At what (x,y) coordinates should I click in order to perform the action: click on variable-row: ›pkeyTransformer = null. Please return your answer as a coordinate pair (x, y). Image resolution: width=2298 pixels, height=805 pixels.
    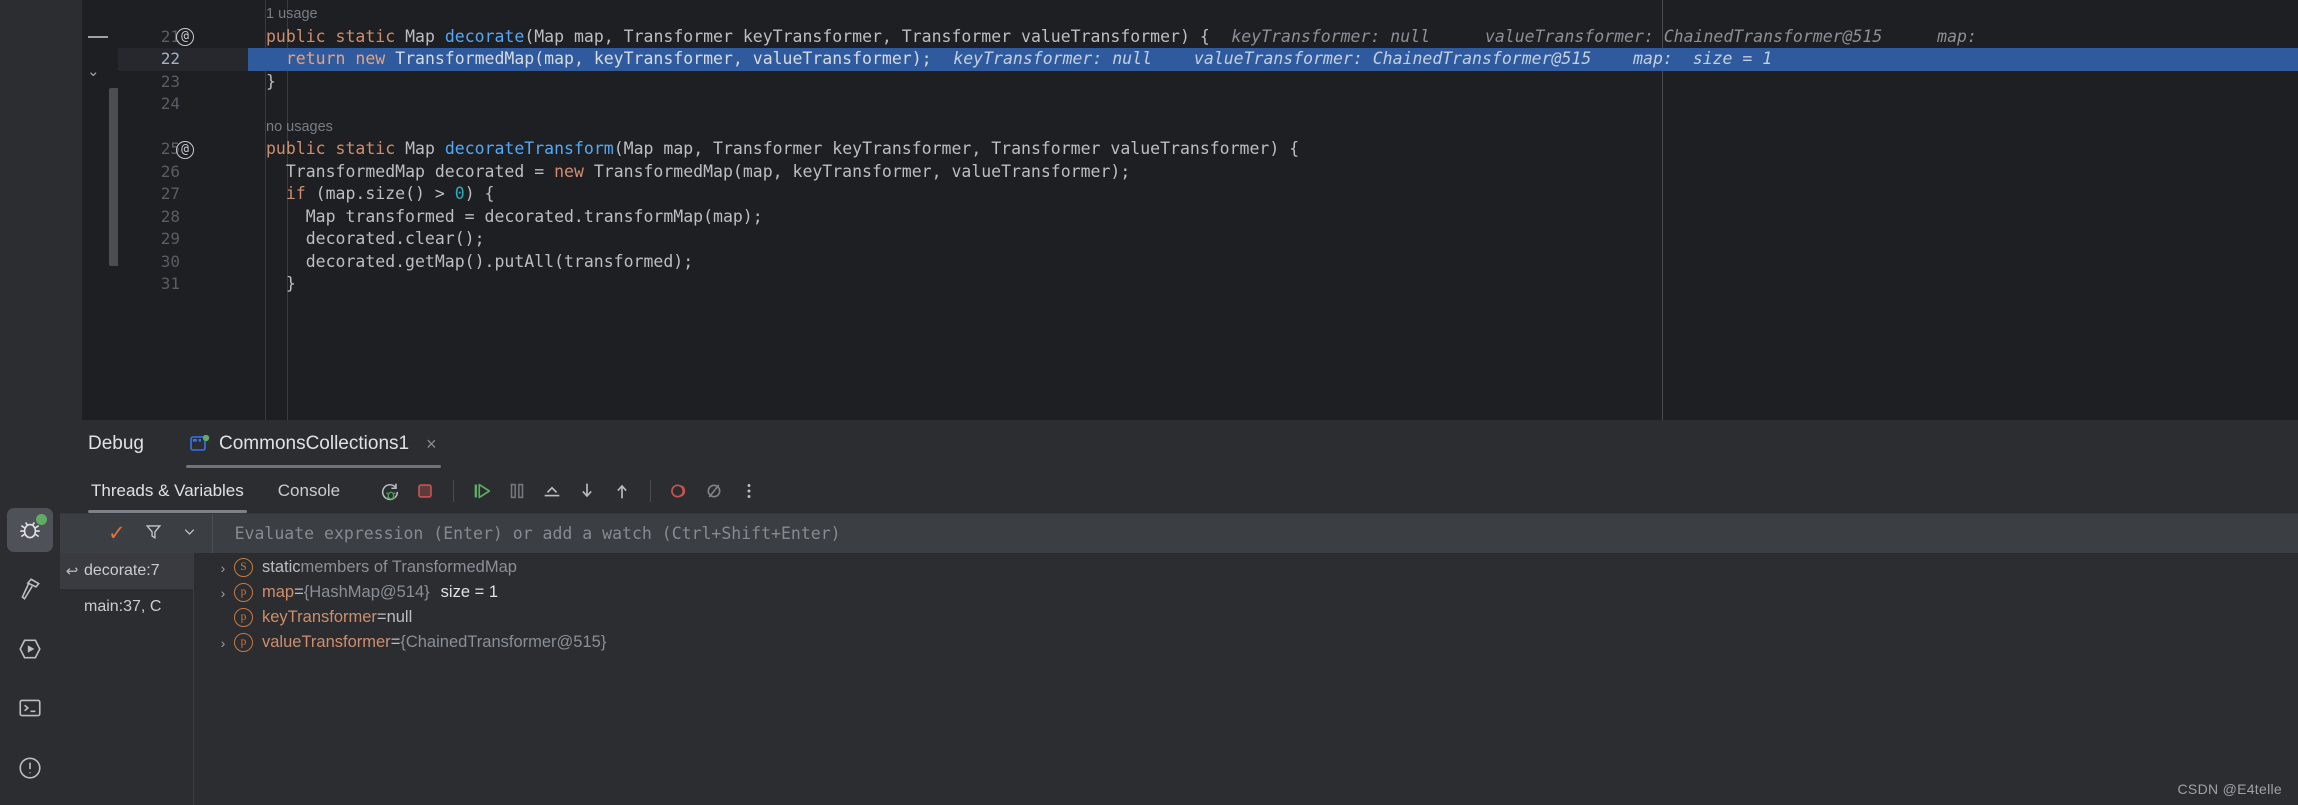
    Looking at the image, I should click on (1246, 617).